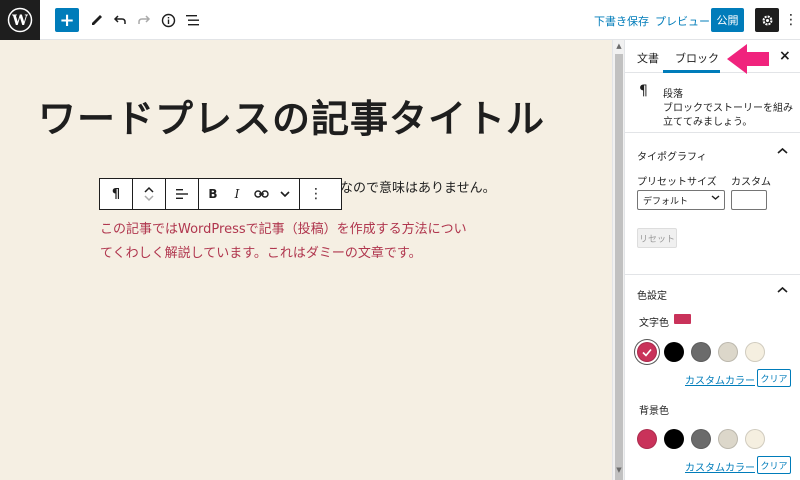 The height and width of the screenshot is (480, 800). I want to click on tools-button, so click(97, 20).